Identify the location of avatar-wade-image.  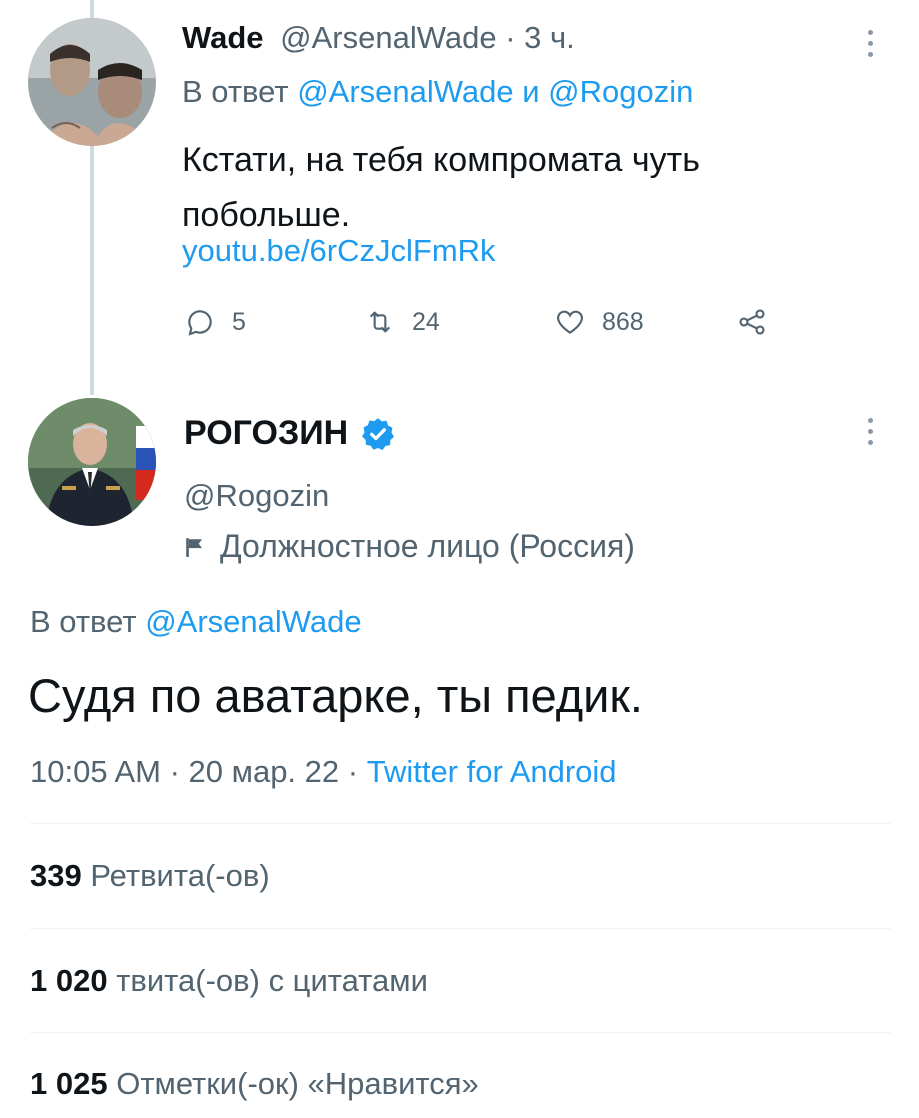
(92, 82).